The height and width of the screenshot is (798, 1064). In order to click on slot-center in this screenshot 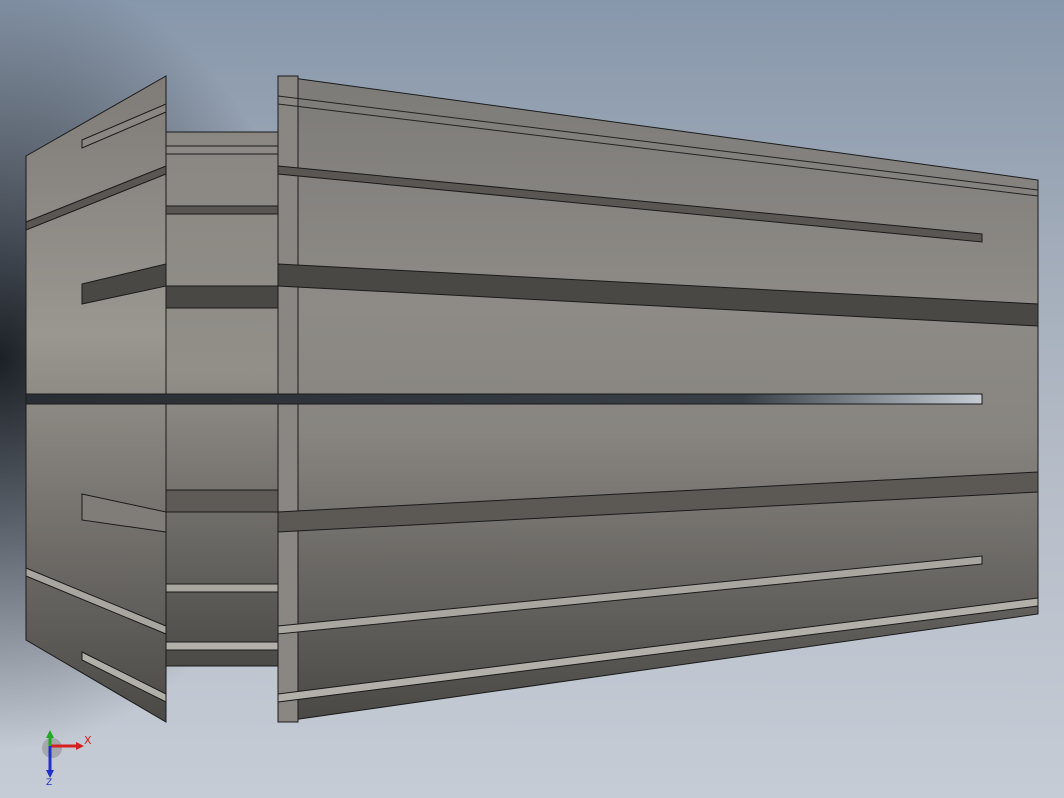, I will do `click(504, 399)`.